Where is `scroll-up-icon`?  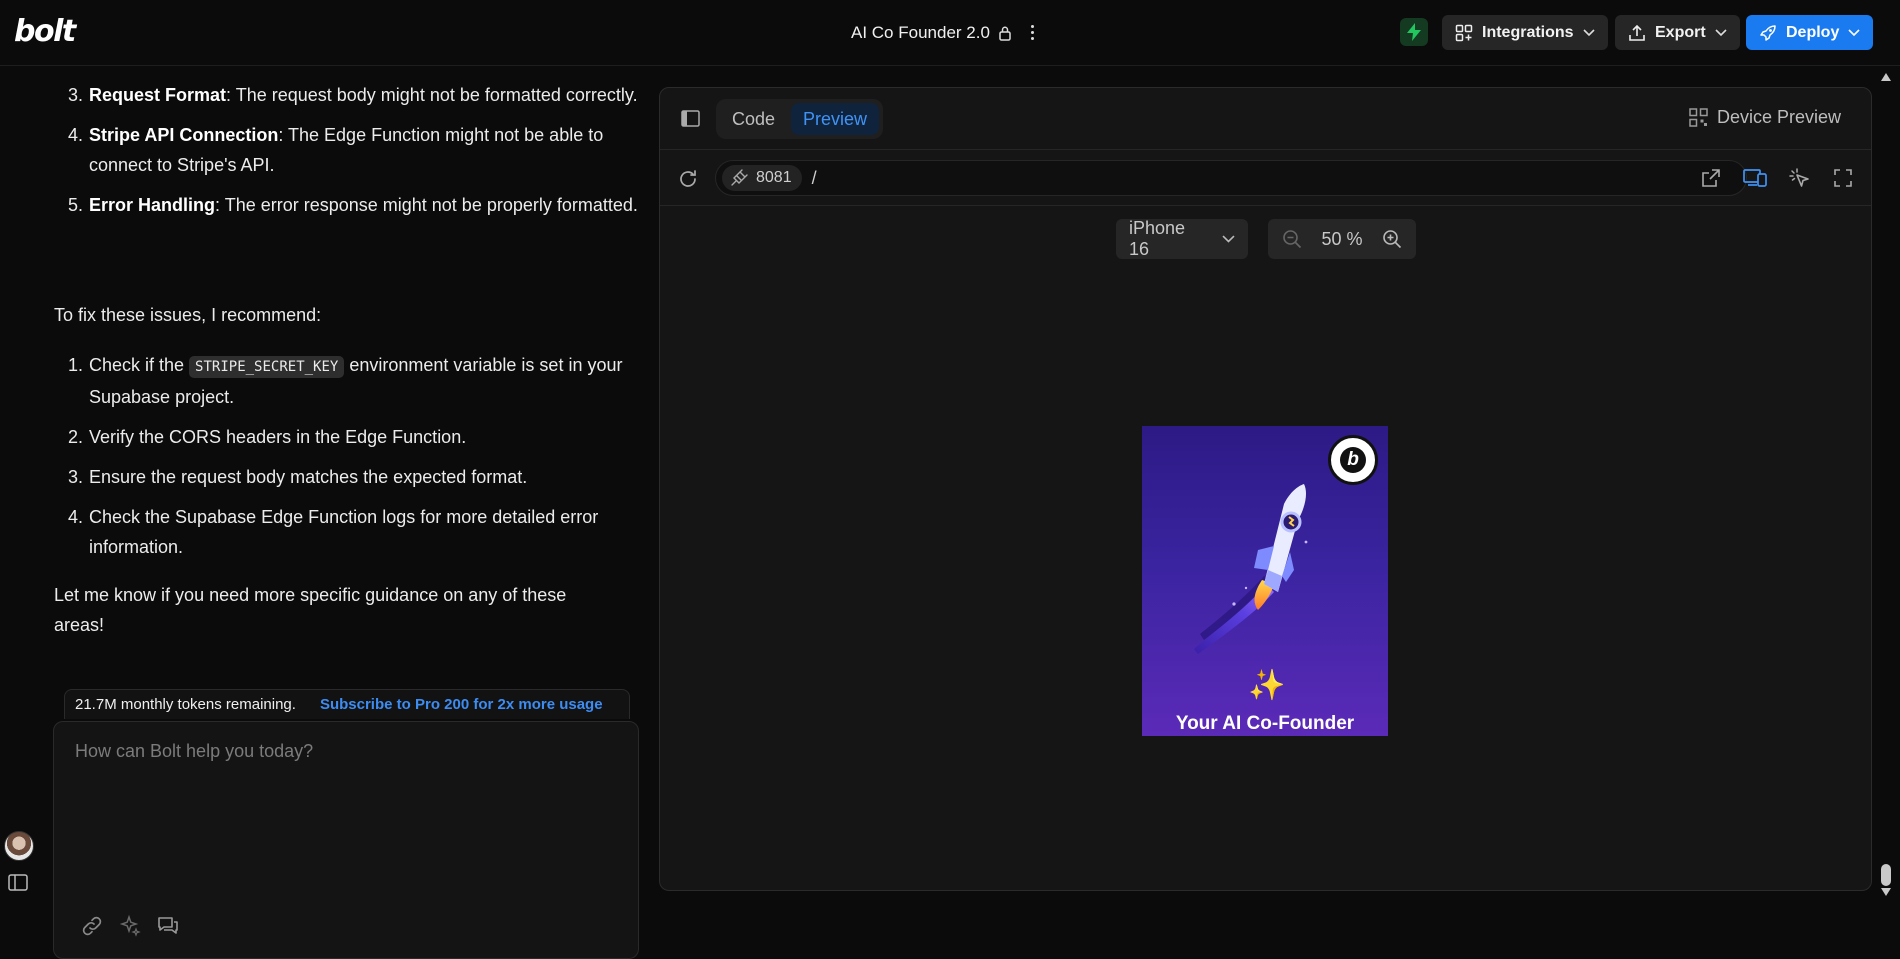 scroll-up-icon is located at coordinates (1886, 77).